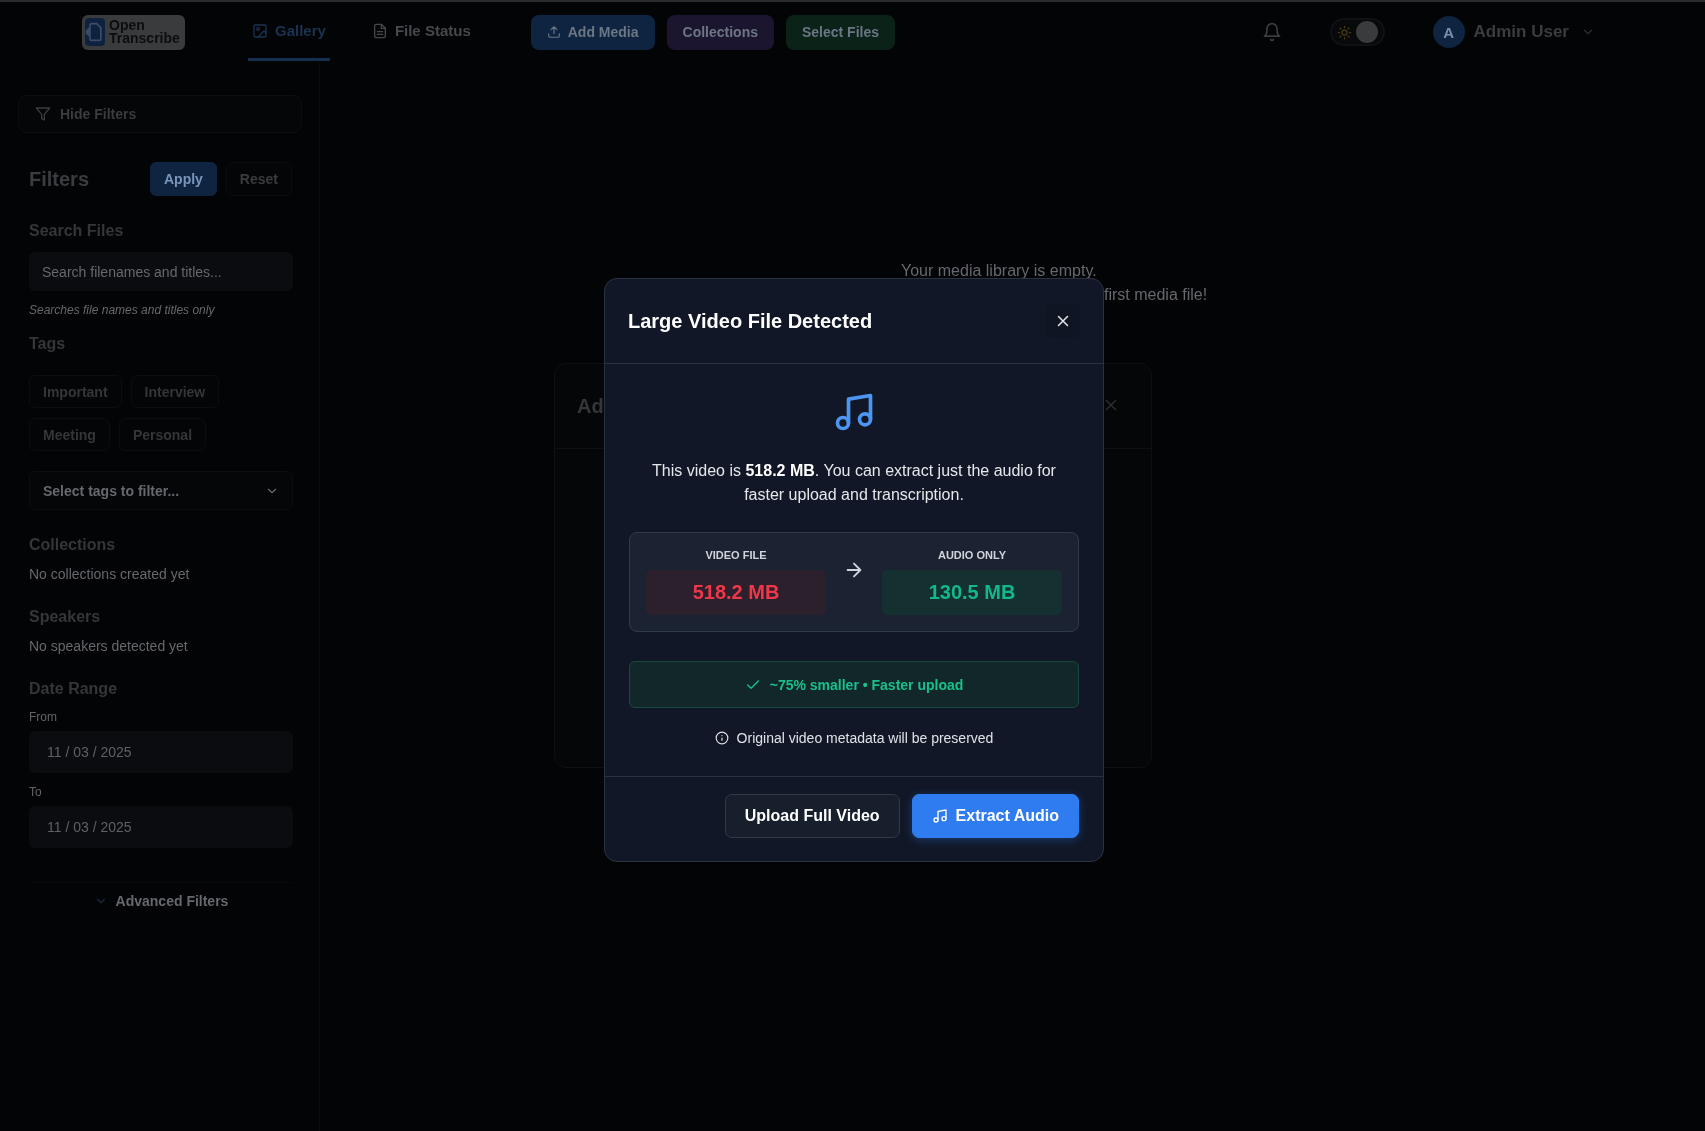  What do you see at coordinates (110, 574) in the screenshot?
I see `empty-note: No collections created yet` at bounding box center [110, 574].